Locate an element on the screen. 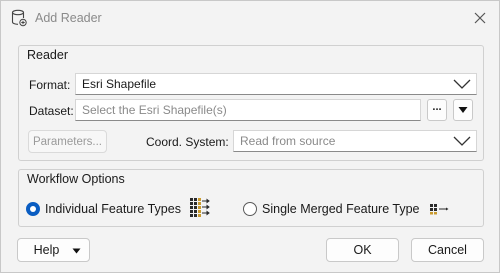  individual-feature-types-icon is located at coordinates (200, 208).